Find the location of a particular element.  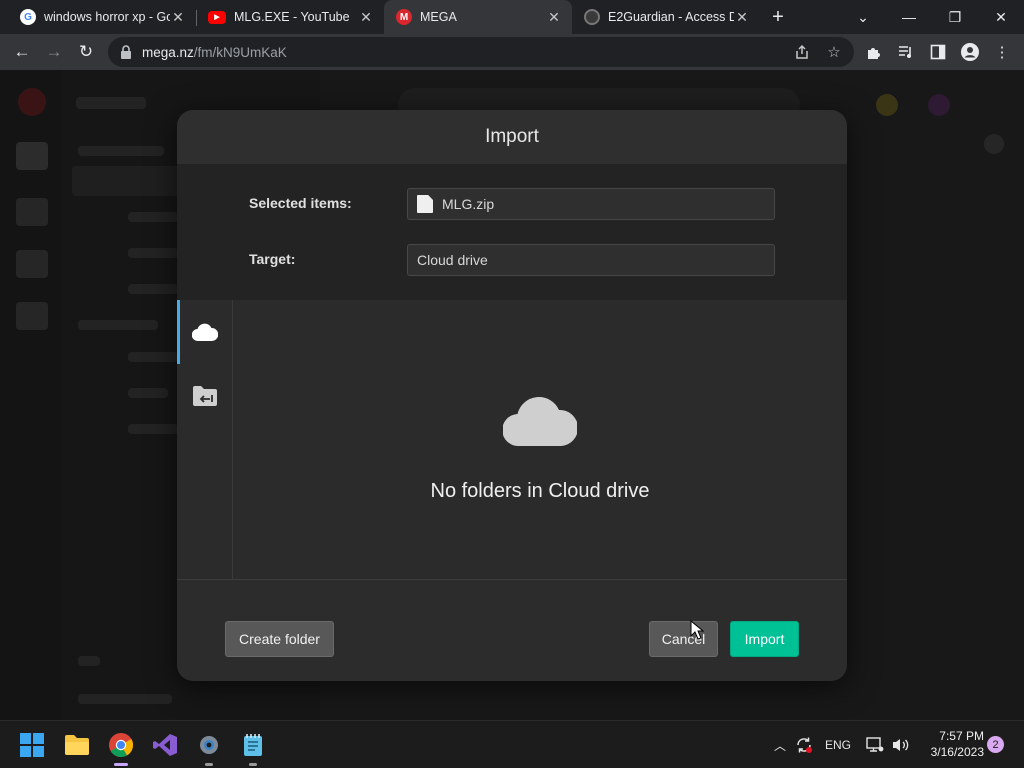

taskbar-chrome is located at coordinates (121, 747).